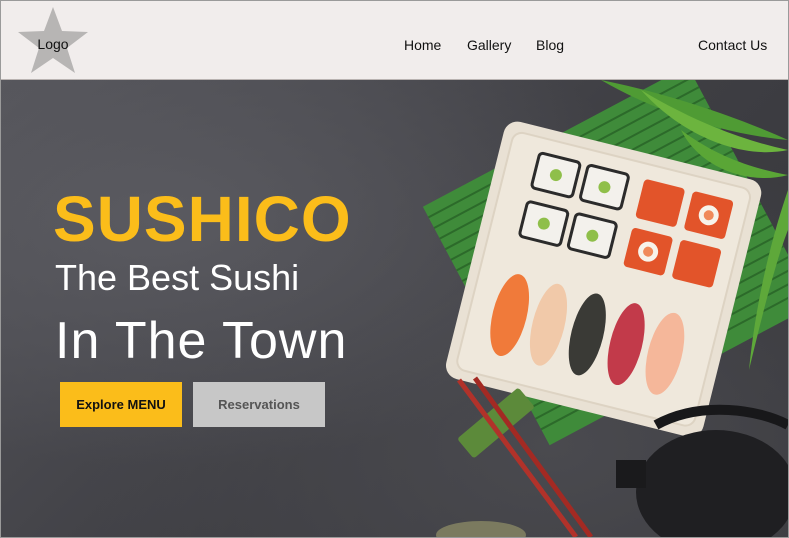 The height and width of the screenshot is (538, 789). What do you see at coordinates (422, 45) in the screenshot?
I see `nav-home-link: Home` at bounding box center [422, 45].